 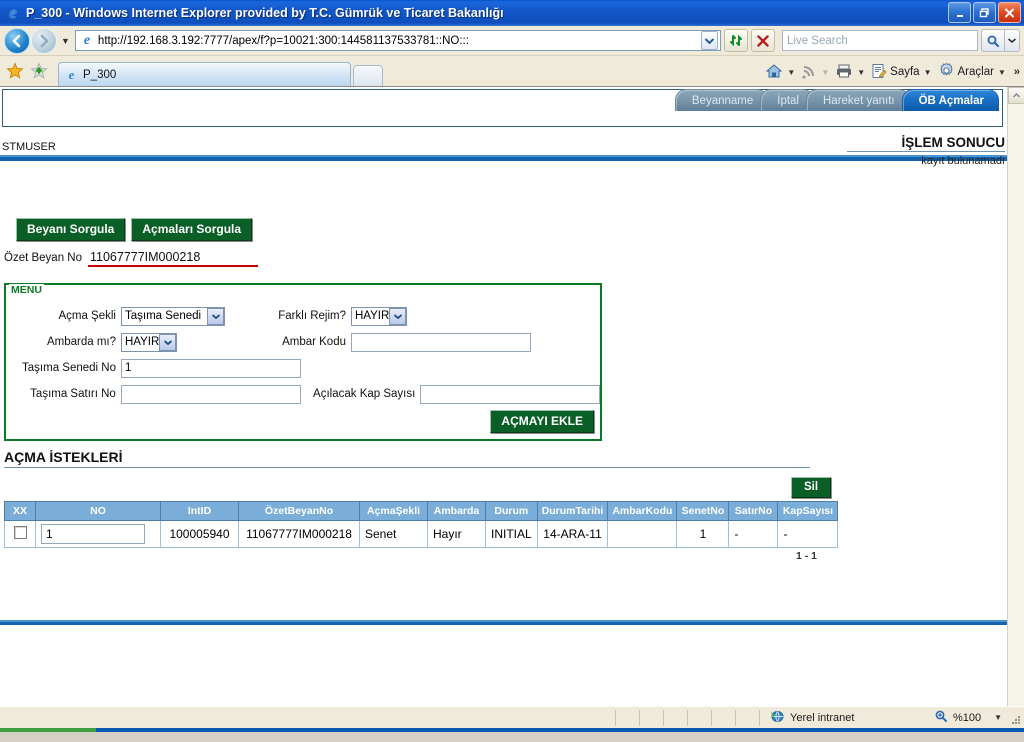 I want to click on tab-beyanname: Beyanname, so click(x=721, y=100).